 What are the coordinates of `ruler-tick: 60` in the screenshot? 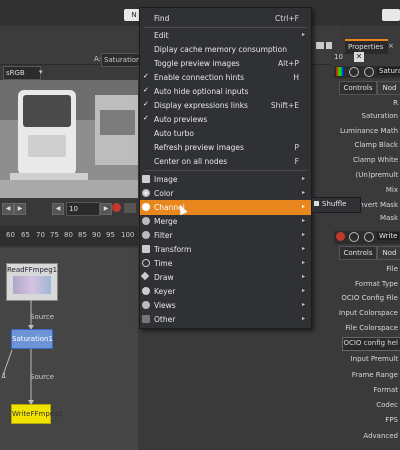 It's located at (10, 235).